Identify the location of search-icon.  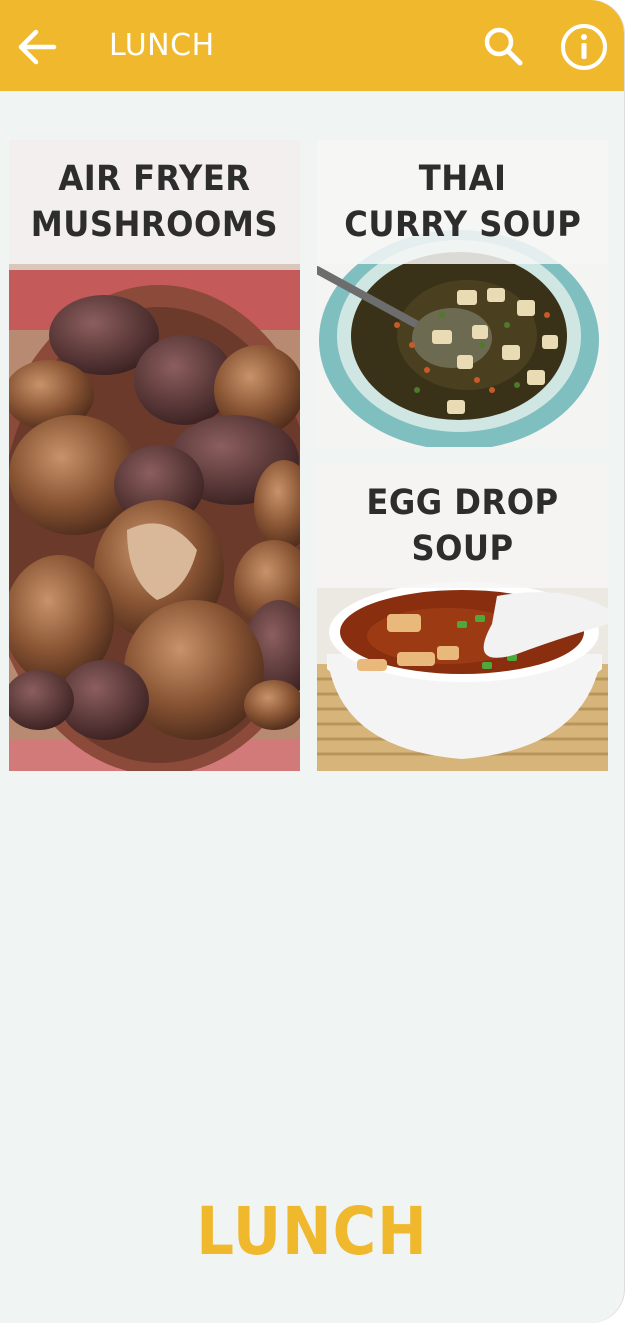
(503, 46).